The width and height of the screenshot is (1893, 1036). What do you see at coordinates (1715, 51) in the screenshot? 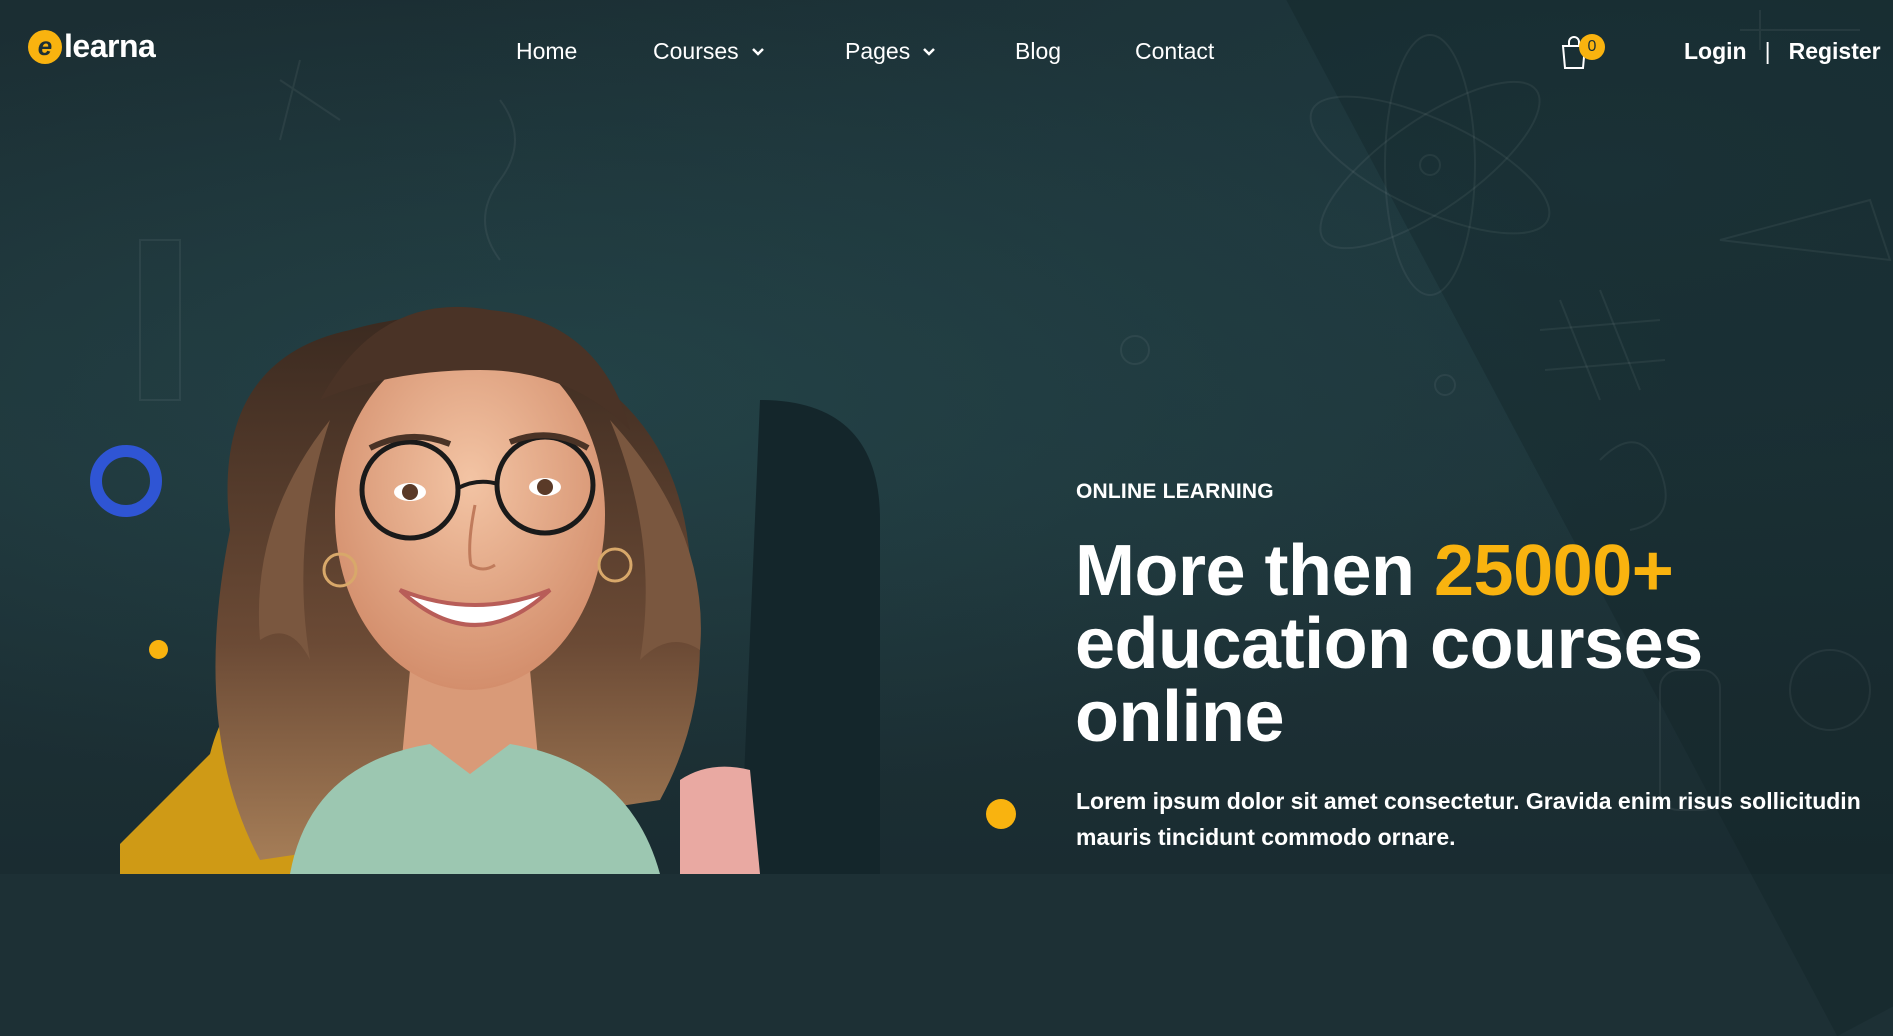
I see `login-link: Login` at bounding box center [1715, 51].